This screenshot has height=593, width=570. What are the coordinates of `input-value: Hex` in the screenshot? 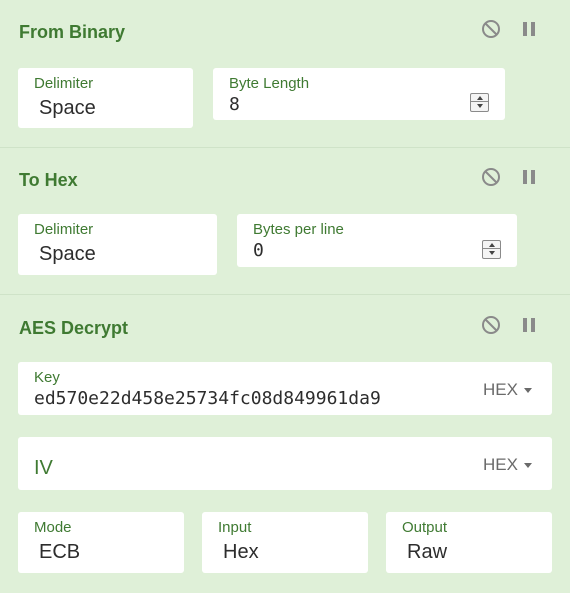 It's located at (241, 552).